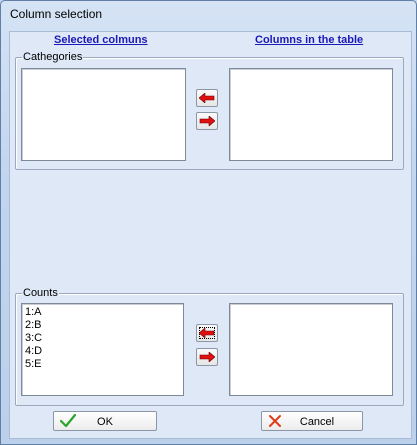  I want to click on categories-selected-list, so click(103, 114).